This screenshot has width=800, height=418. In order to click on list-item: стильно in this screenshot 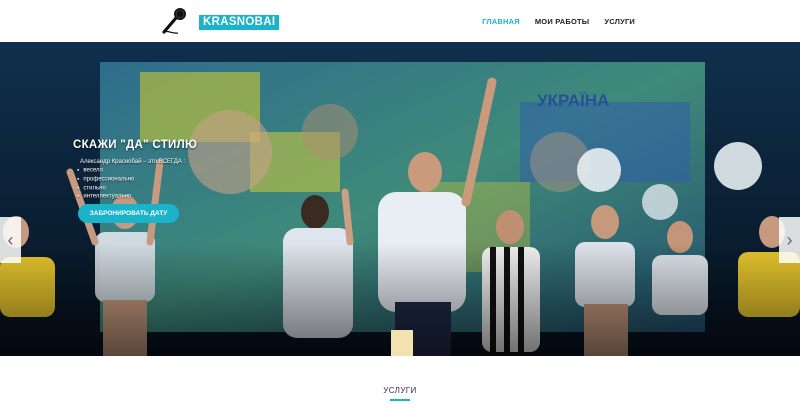, I will do `click(105, 188)`.